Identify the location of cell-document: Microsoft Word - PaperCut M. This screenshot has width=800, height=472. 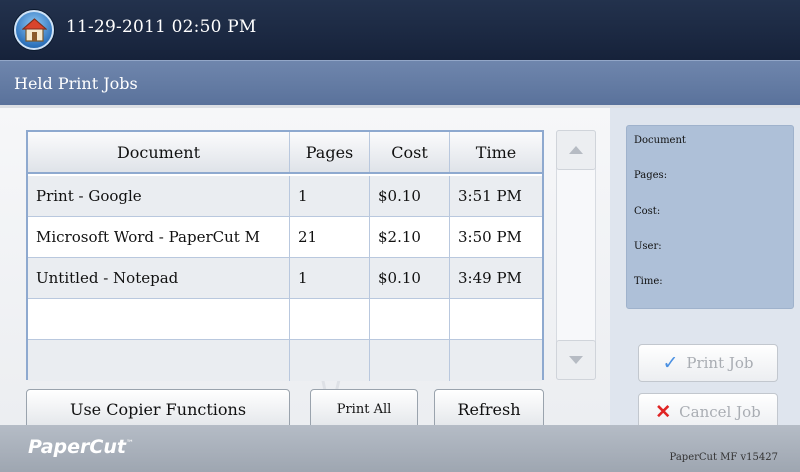
(159, 237).